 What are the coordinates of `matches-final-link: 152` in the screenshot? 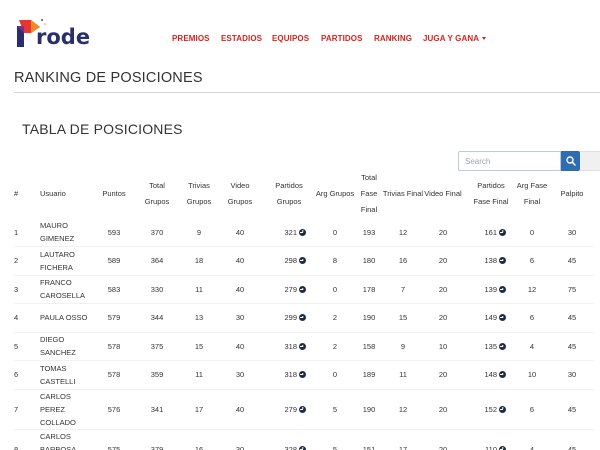 It's located at (495, 409).